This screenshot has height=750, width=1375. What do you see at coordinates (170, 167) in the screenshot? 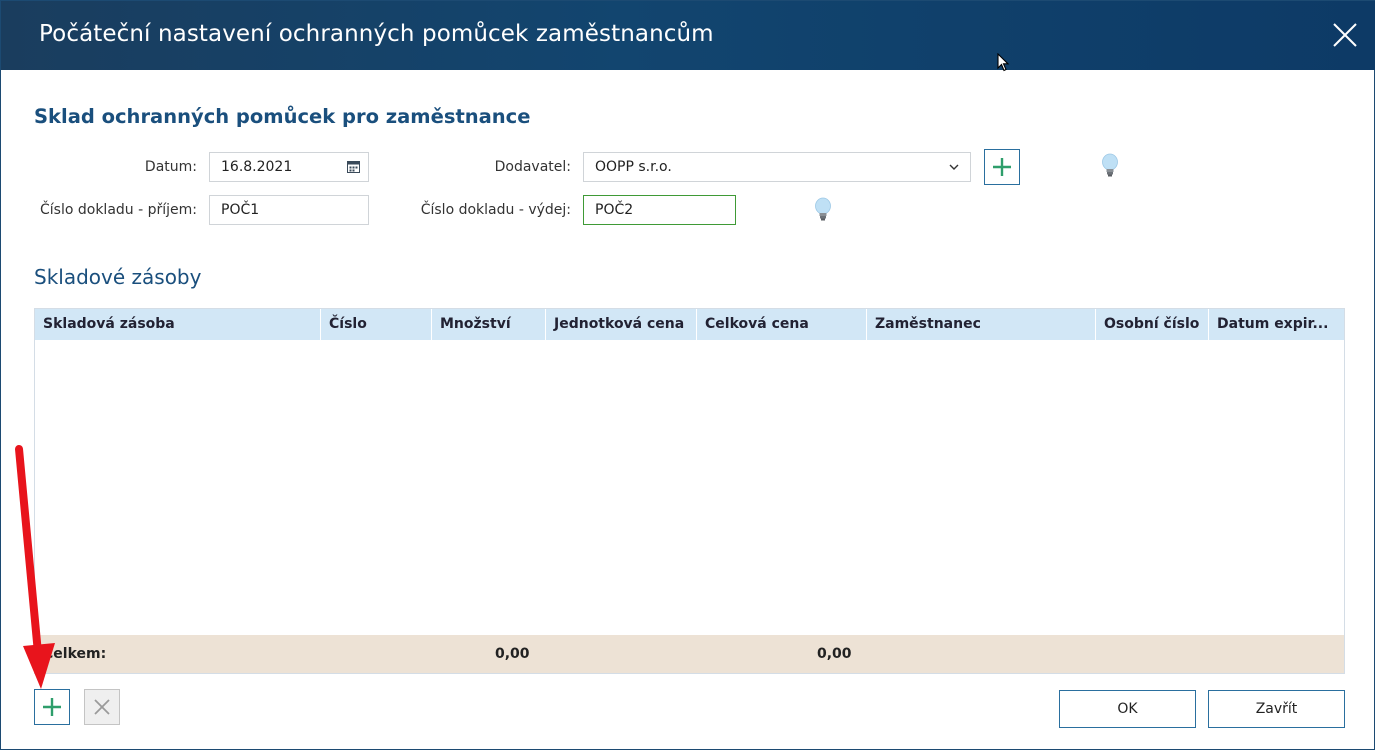
I see `datum-label: Datum:` at bounding box center [170, 167].